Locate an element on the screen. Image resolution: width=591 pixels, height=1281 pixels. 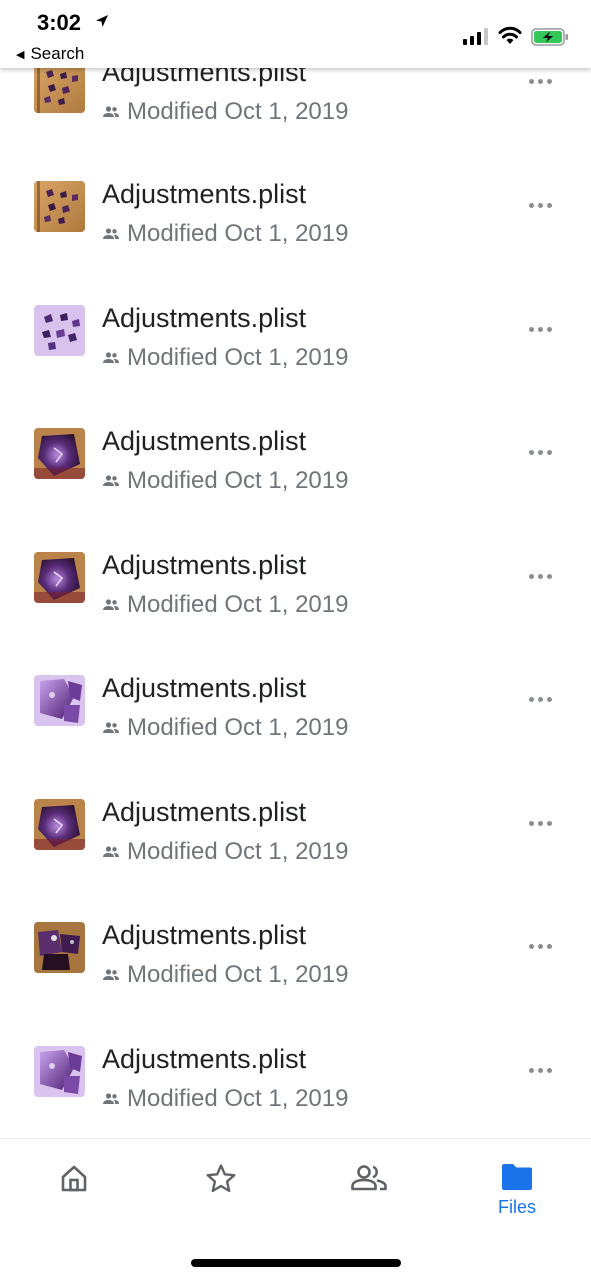
back-label: Search is located at coordinates (57, 53).